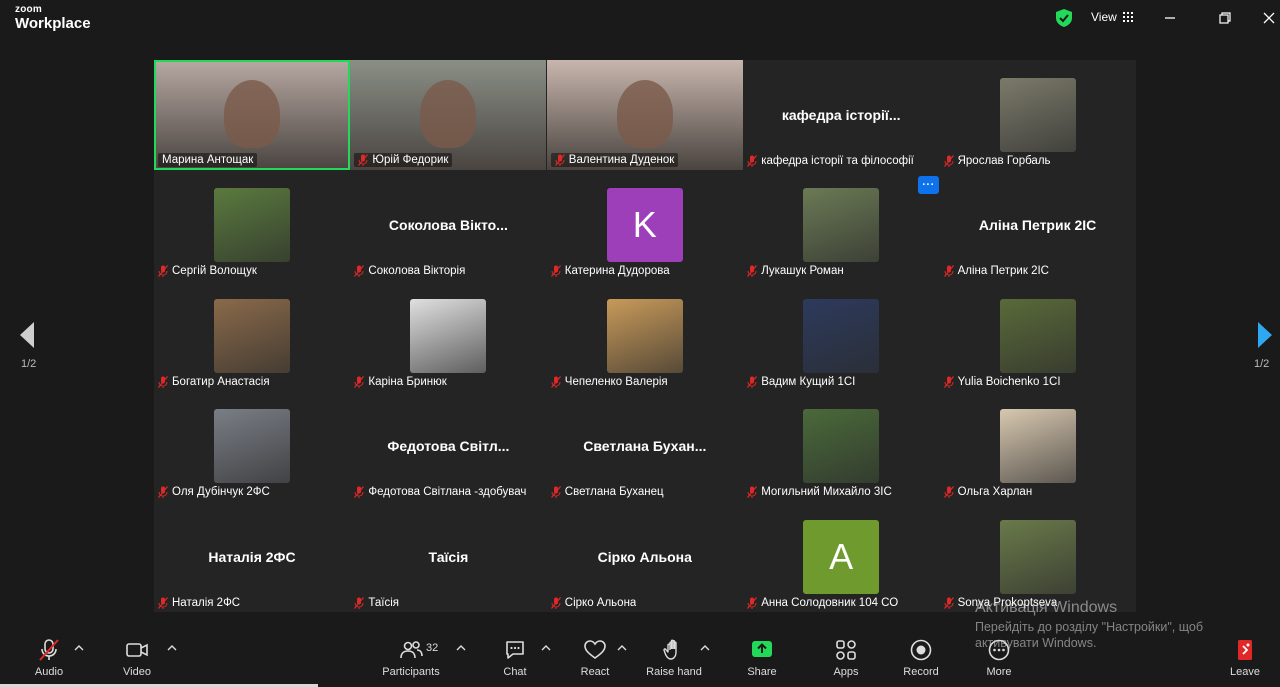 The height and width of the screenshot is (687, 1280). I want to click on participant-tile: A Анна Солодовник 104 СО, so click(841, 556).